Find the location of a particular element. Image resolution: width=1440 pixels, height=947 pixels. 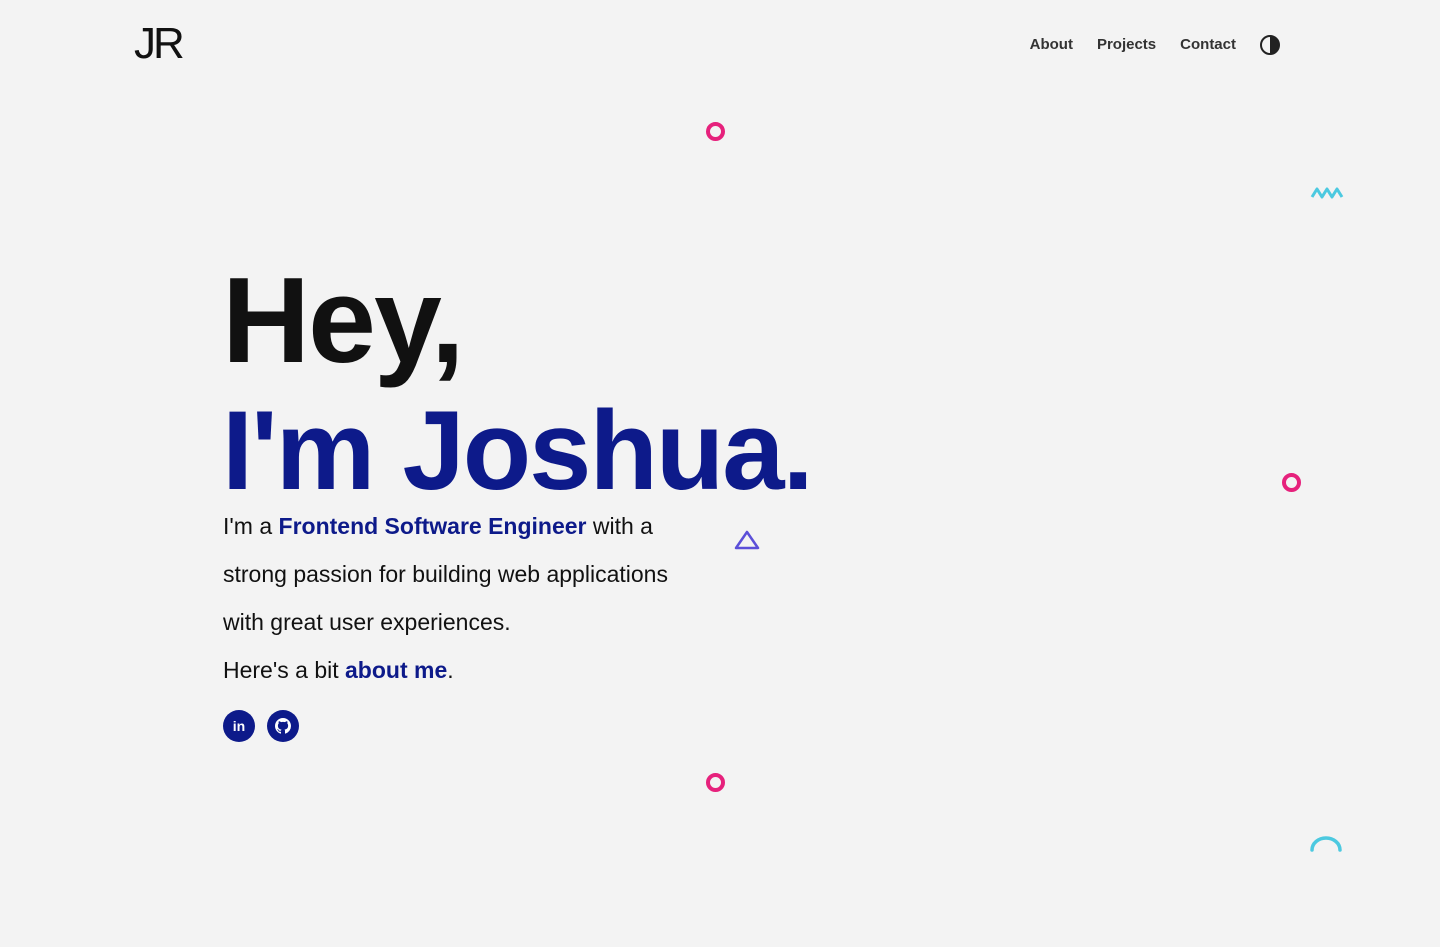

linkedin-icon: in is located at coordinates (239, 726).